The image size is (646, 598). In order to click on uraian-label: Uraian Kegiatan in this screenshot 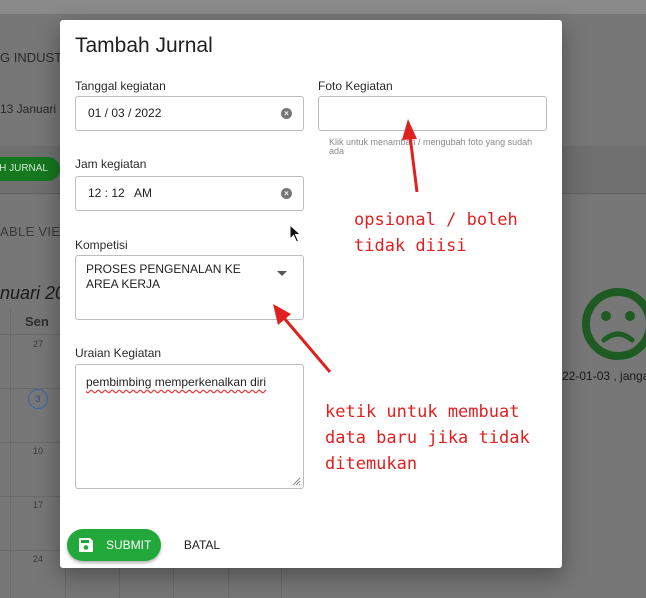, I will do `click(118, 353)`.